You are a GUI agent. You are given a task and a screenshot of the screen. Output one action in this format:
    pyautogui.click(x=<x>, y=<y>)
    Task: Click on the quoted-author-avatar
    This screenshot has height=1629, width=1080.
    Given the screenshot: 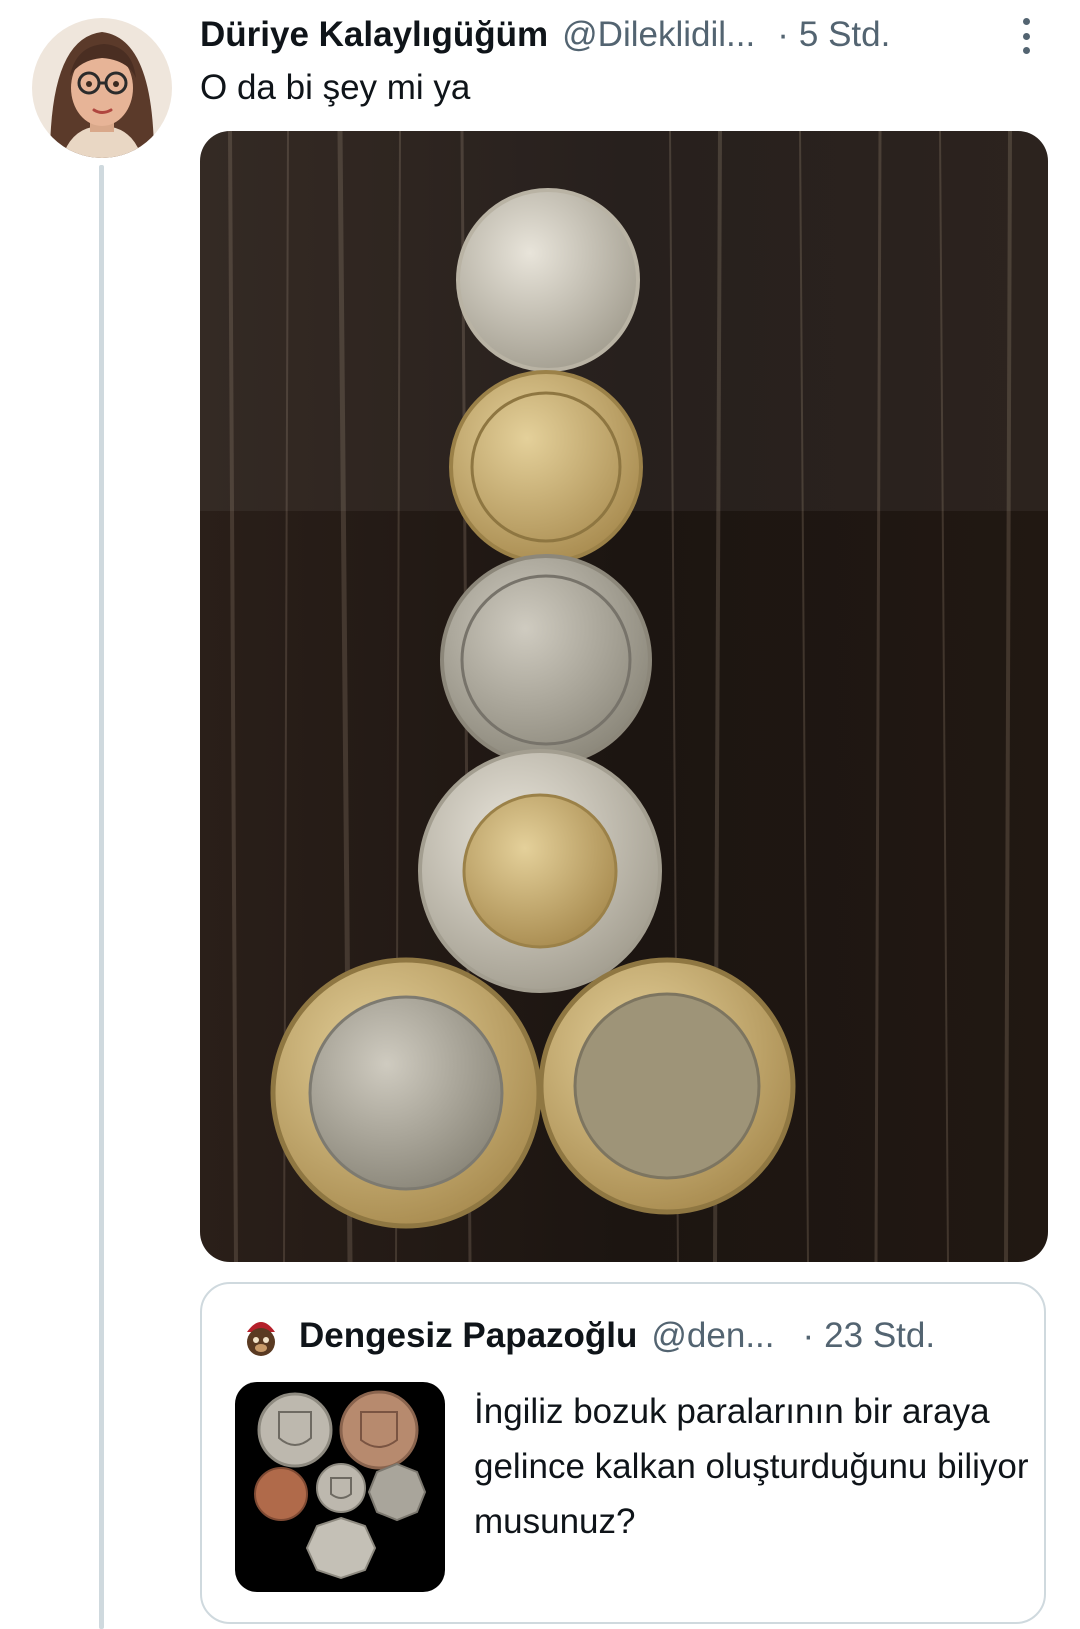 What is the action you would take?
    pyautogui.click(x=261, y=1336)
    